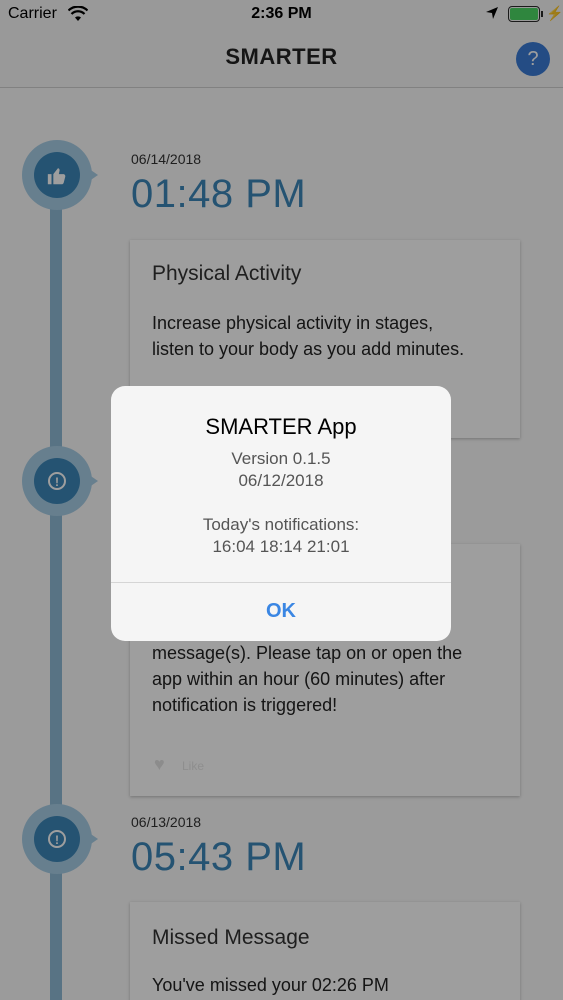  What do you see at coordinates (281, 426) in the screenshot?
I see `alert-title: SMARTER App` at bounding box center [281, 426].